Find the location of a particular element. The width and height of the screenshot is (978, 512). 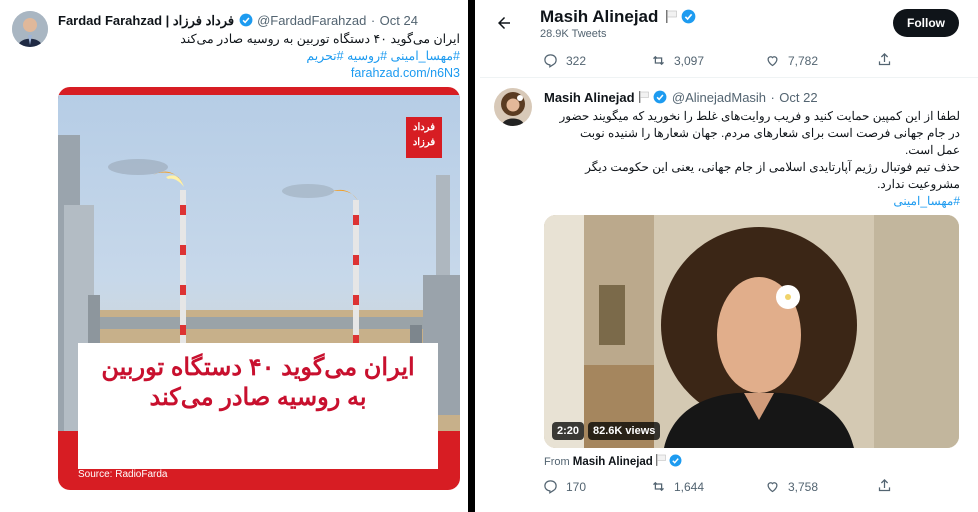

profile-header: Masih Alinejad is located at coordinates (618, 18).